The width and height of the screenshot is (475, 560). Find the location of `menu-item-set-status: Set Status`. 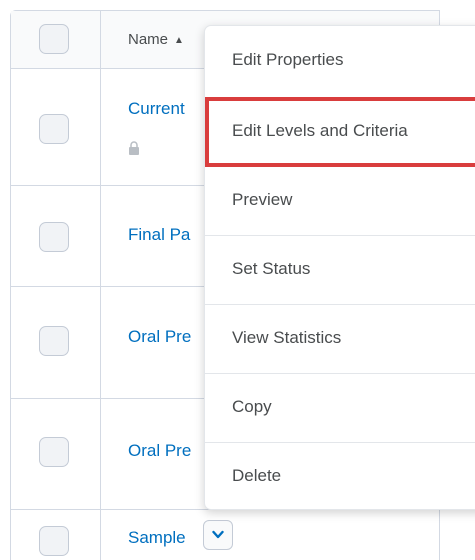

menu-item-set-status: Set Status is located at coordinates (340, 270).